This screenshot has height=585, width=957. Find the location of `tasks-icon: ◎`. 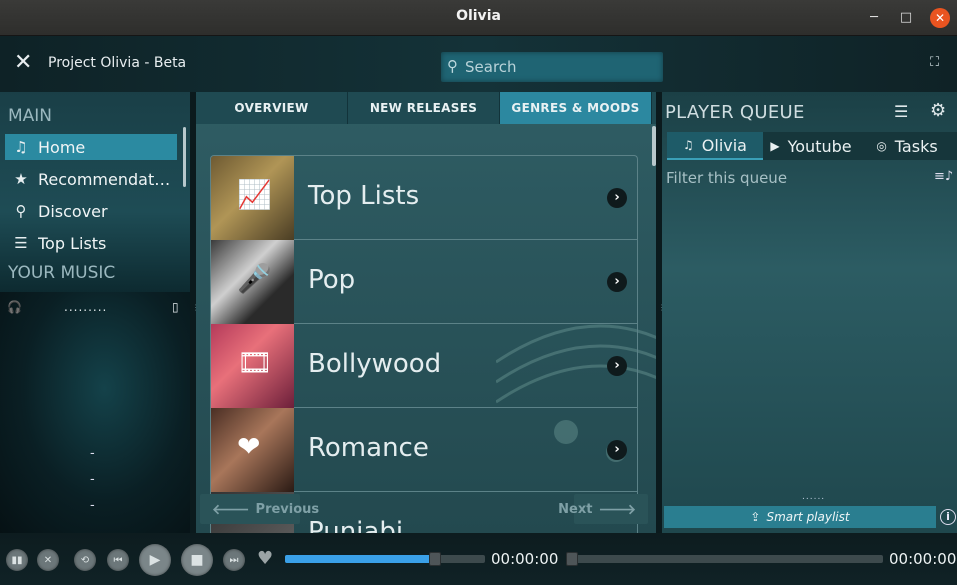

tasks-icon: ◎ is located at coordinates (881, 146).